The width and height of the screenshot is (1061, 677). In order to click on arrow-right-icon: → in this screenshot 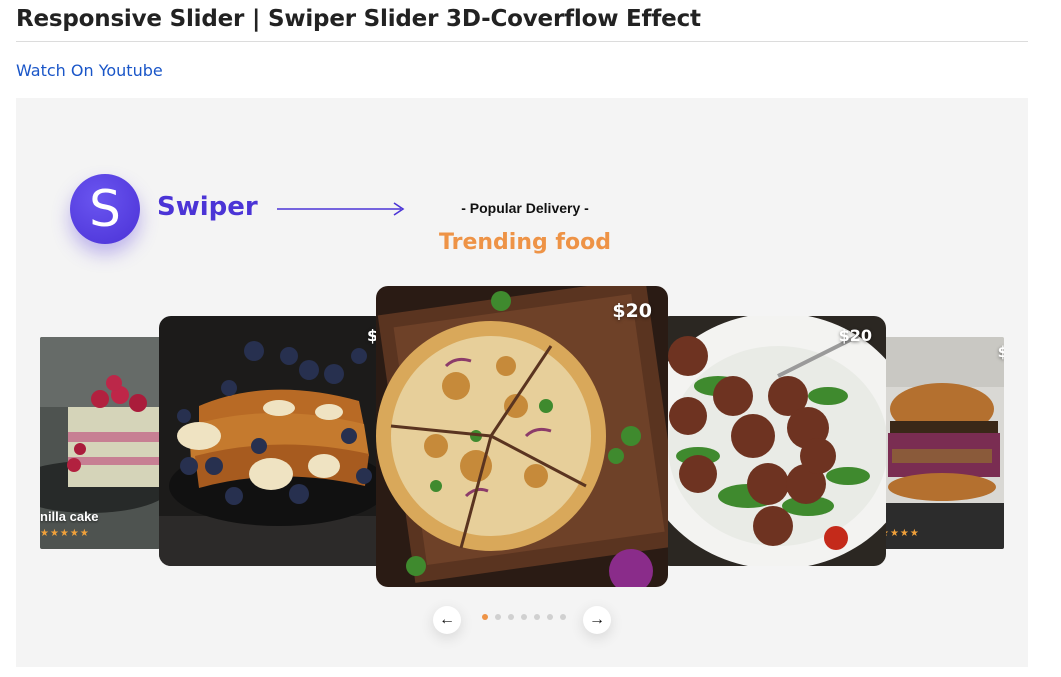, I will do `click(597, 619)`.